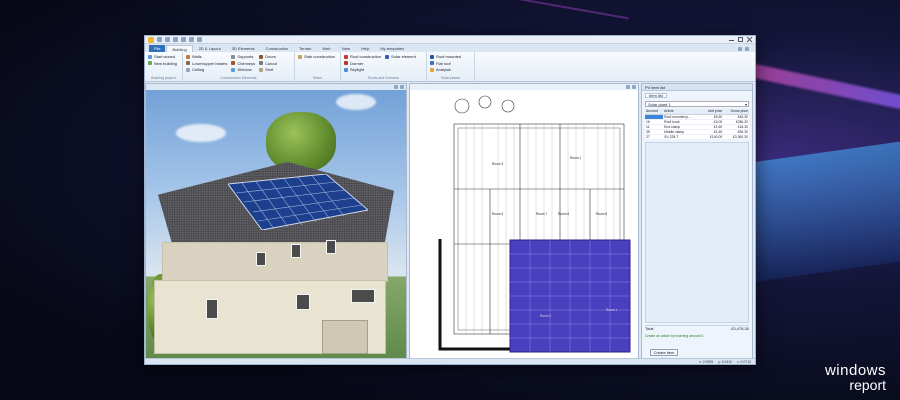 This screenshot has height=400, width=900. I want to click on walls-button: Walls, so click(206, 56).